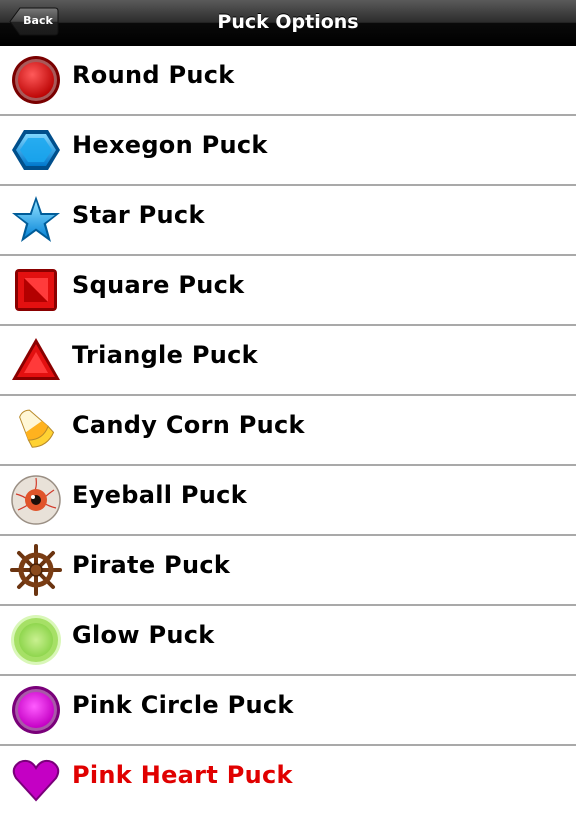  What do you see at coordinates (143, 635) in the screenshot?
I see `list-item-label: Glow Puck` at bounding box center [143, 635].